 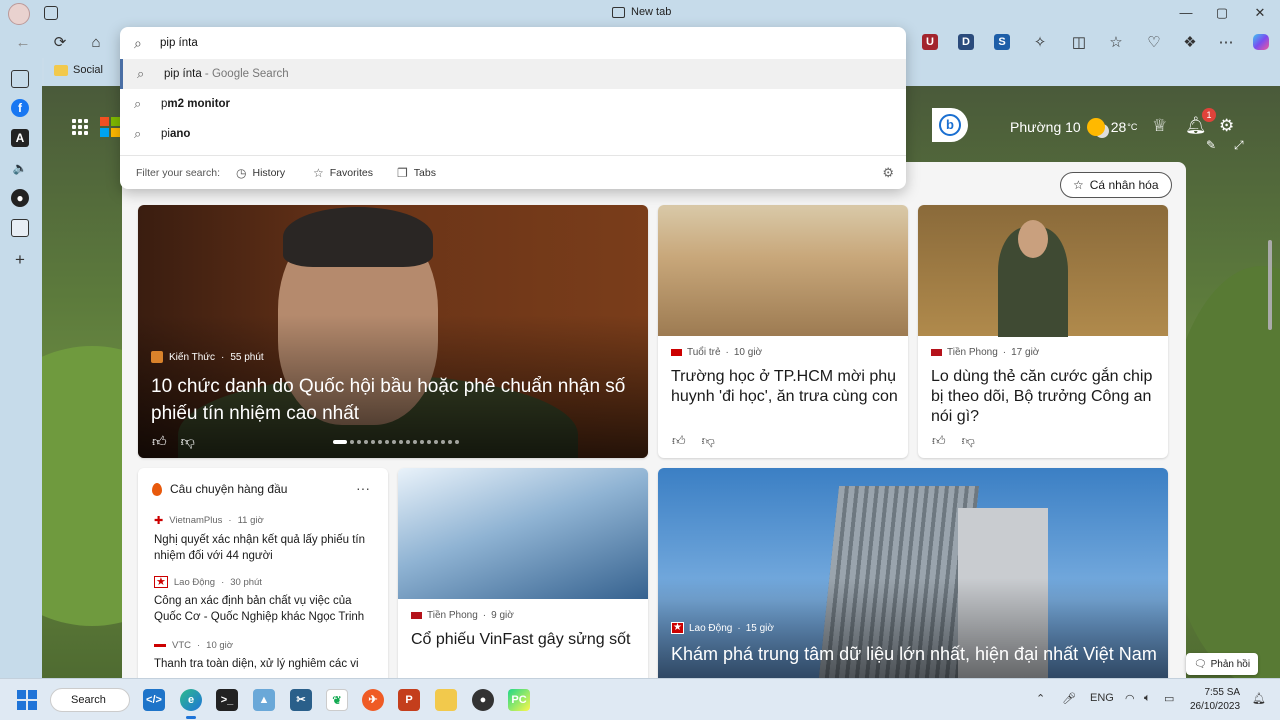 What do you see at coordinates (1261, 42) in the screenshot?
I see `copilot-icon` at bounding box center [1261, 42].